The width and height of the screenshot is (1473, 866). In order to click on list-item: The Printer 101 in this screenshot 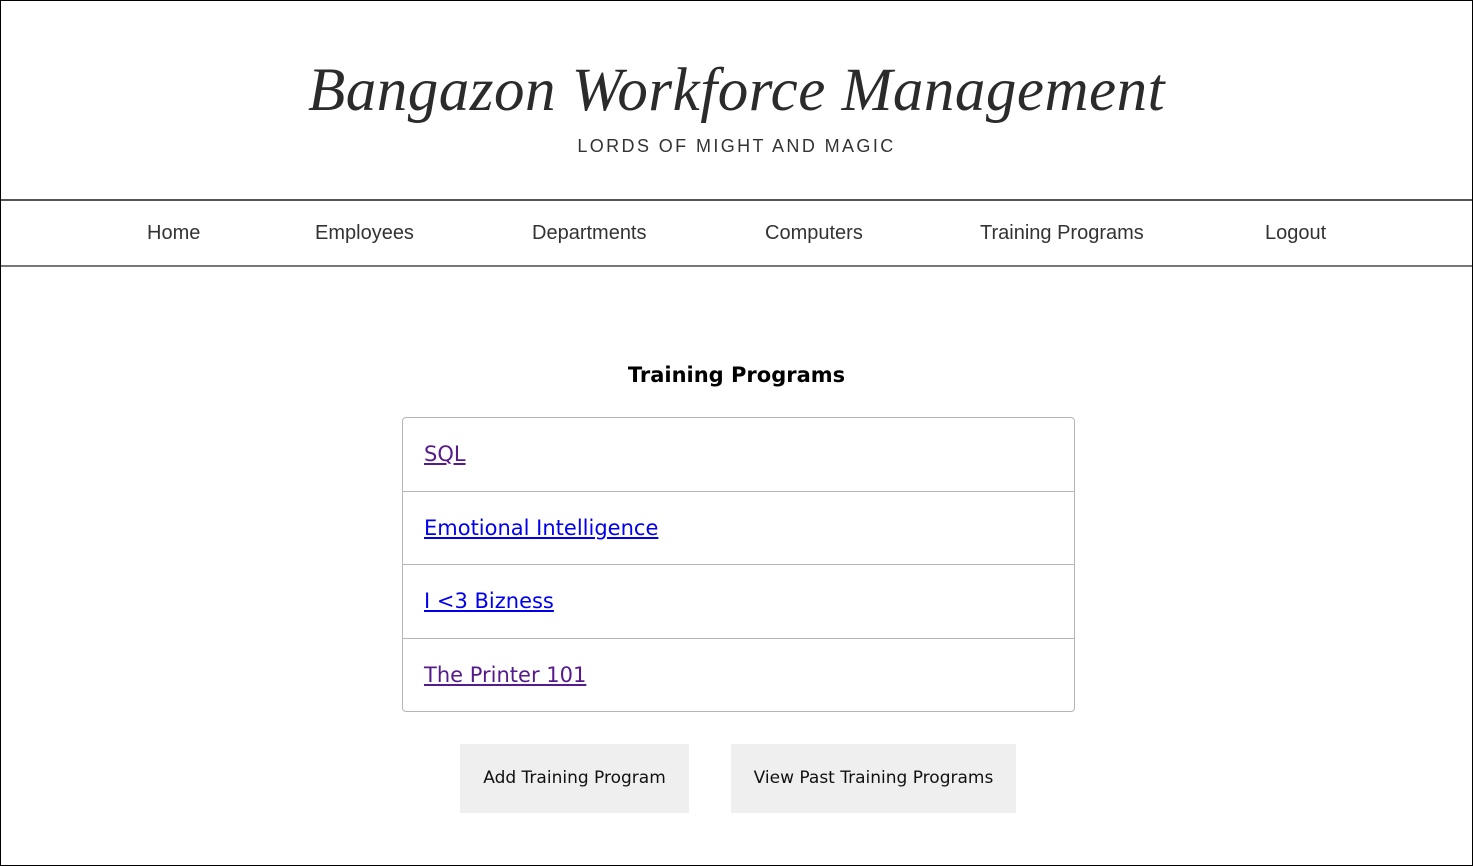, I will do `click(738, 675)`.